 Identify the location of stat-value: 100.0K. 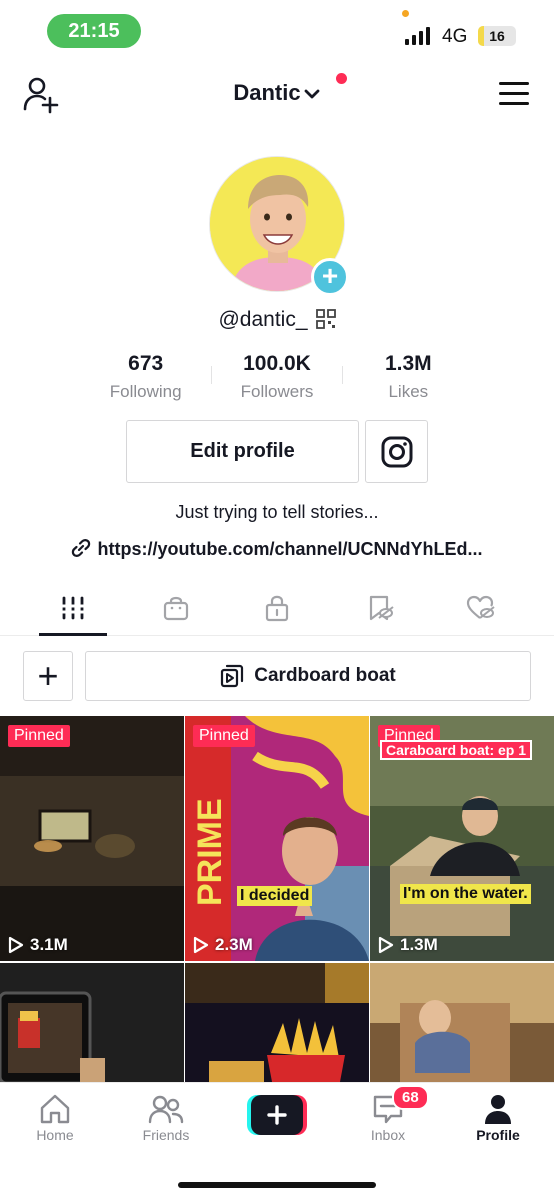
(277, 363).